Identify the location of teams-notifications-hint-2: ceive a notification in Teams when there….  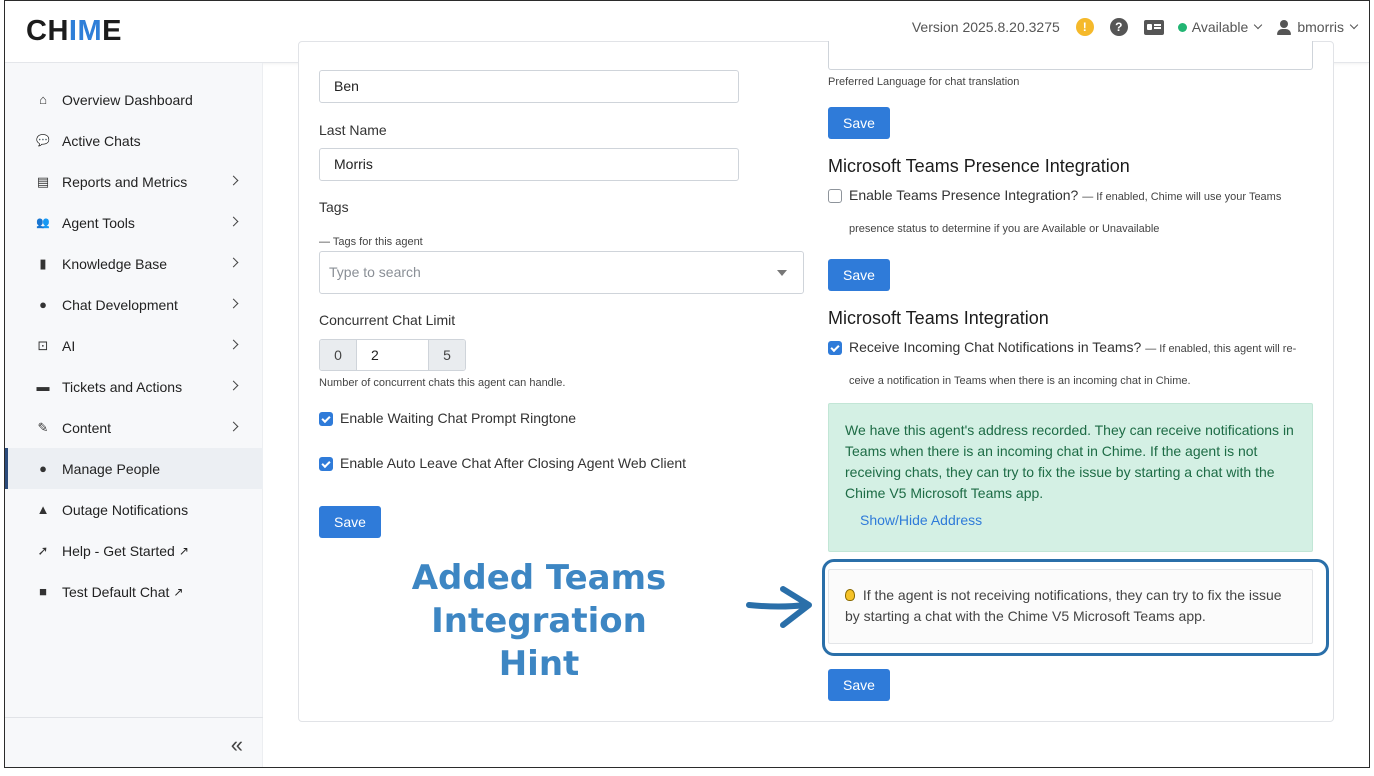
(1020, 381).